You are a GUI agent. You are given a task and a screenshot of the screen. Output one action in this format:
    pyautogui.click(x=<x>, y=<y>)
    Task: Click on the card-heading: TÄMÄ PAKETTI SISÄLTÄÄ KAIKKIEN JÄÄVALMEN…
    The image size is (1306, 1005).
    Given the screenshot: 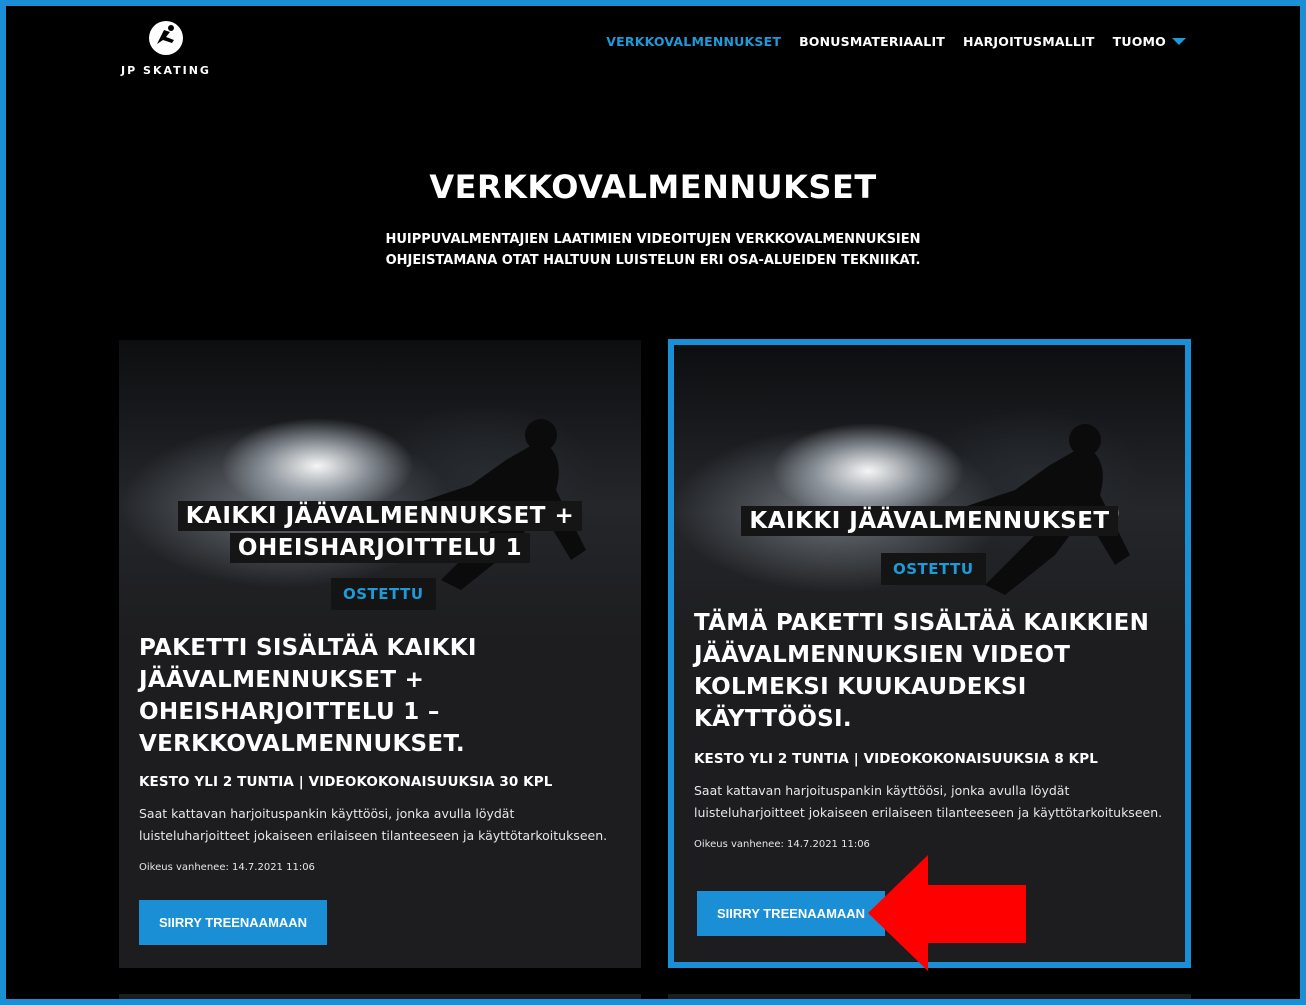 What is the action you would take?
    pyautogui.click(x=922, y=671)
    